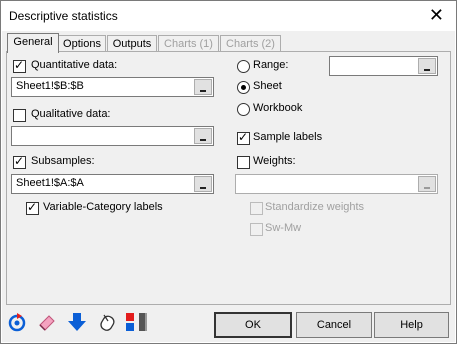  I want to click on qualitative-field, so click(112, 136).